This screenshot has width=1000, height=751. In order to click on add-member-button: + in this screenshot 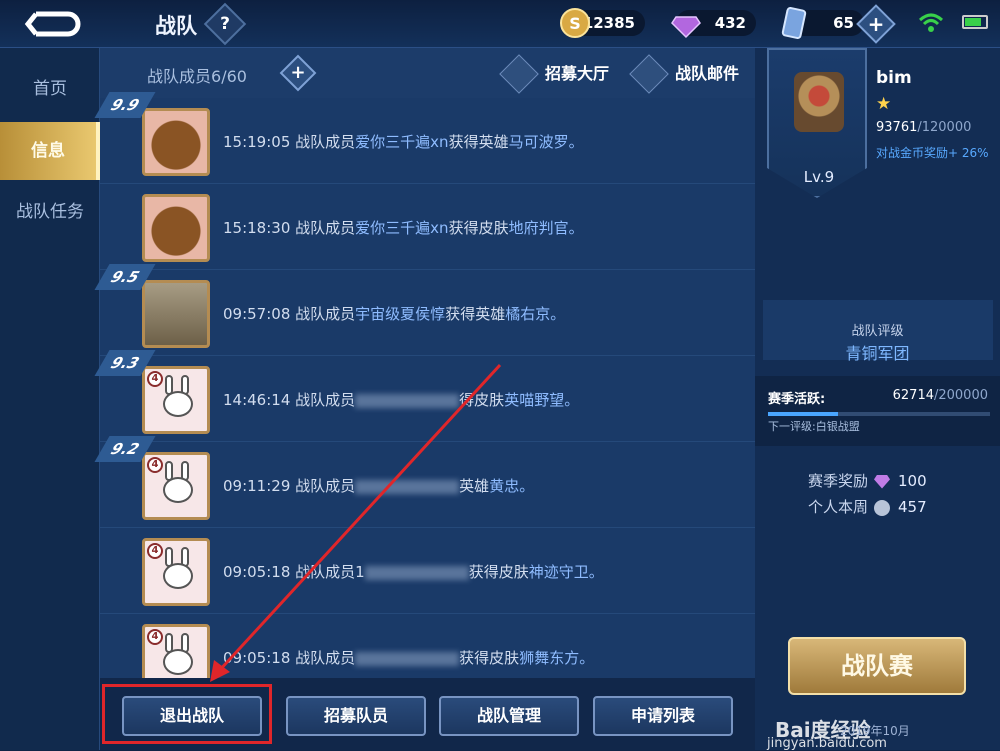, I will do `click(298, 73)`.